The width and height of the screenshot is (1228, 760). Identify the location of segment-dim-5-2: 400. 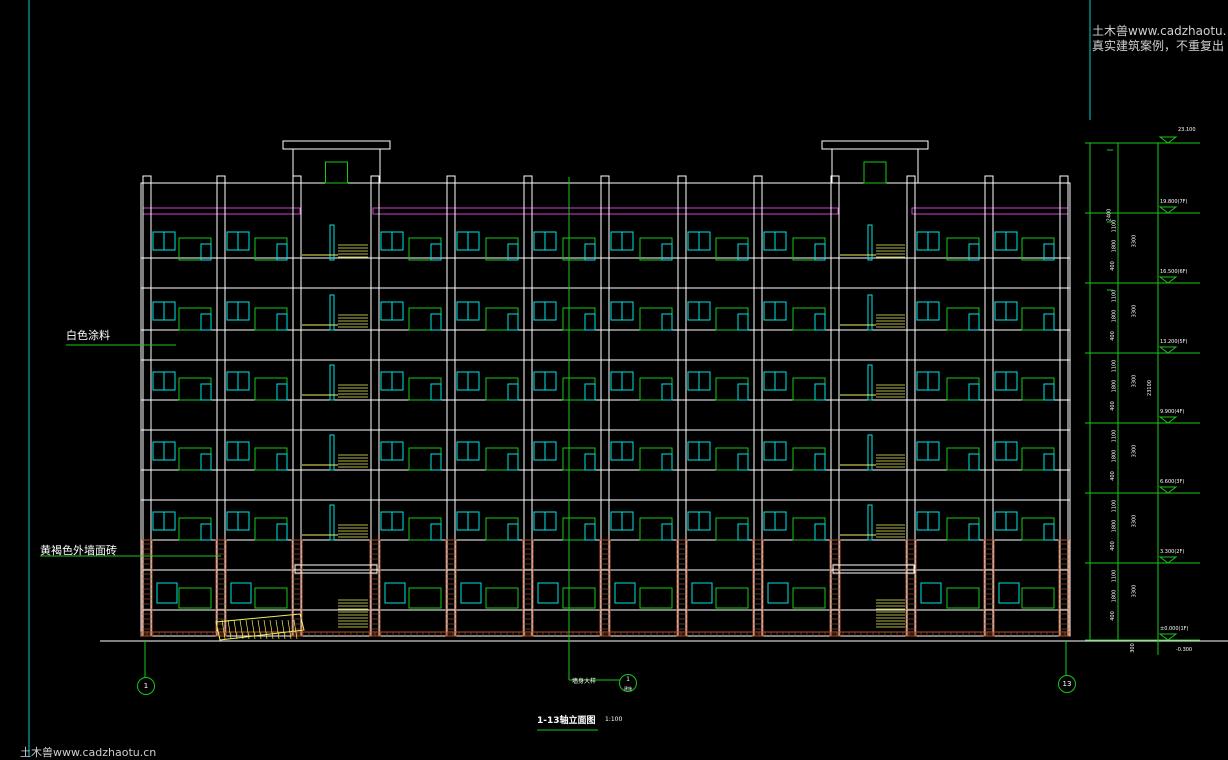
(1112, 616).